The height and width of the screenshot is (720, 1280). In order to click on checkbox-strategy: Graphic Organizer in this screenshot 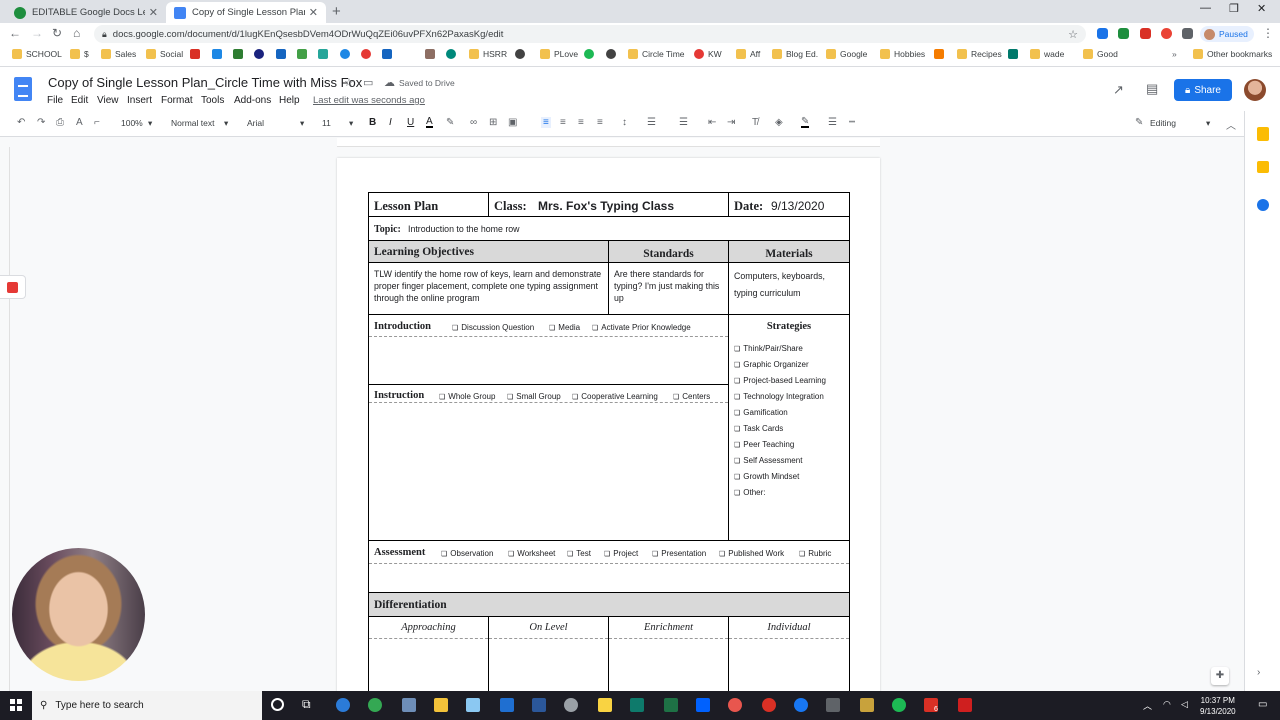, I will do `click(771, 364)`.